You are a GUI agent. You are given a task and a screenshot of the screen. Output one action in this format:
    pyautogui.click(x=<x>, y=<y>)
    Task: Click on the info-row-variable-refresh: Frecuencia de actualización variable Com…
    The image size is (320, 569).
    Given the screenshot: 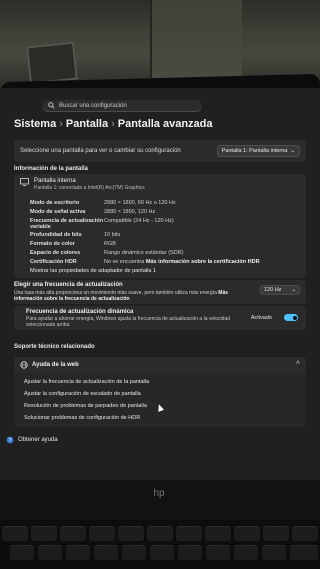 What is the action you would take?
    pyautogui.click(x=102, y=224)
    